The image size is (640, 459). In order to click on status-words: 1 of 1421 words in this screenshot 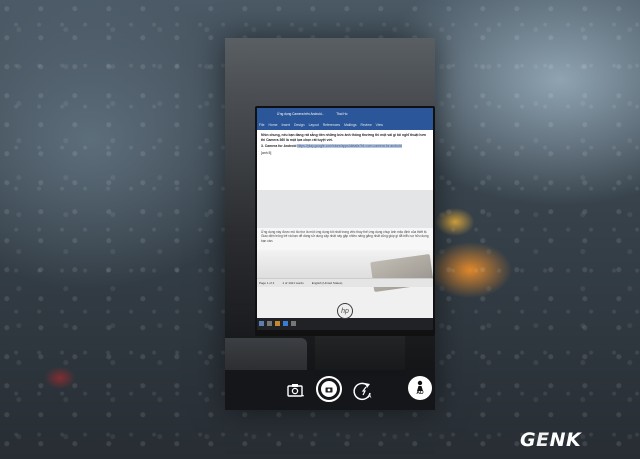, I will do `click(293, 283)`.